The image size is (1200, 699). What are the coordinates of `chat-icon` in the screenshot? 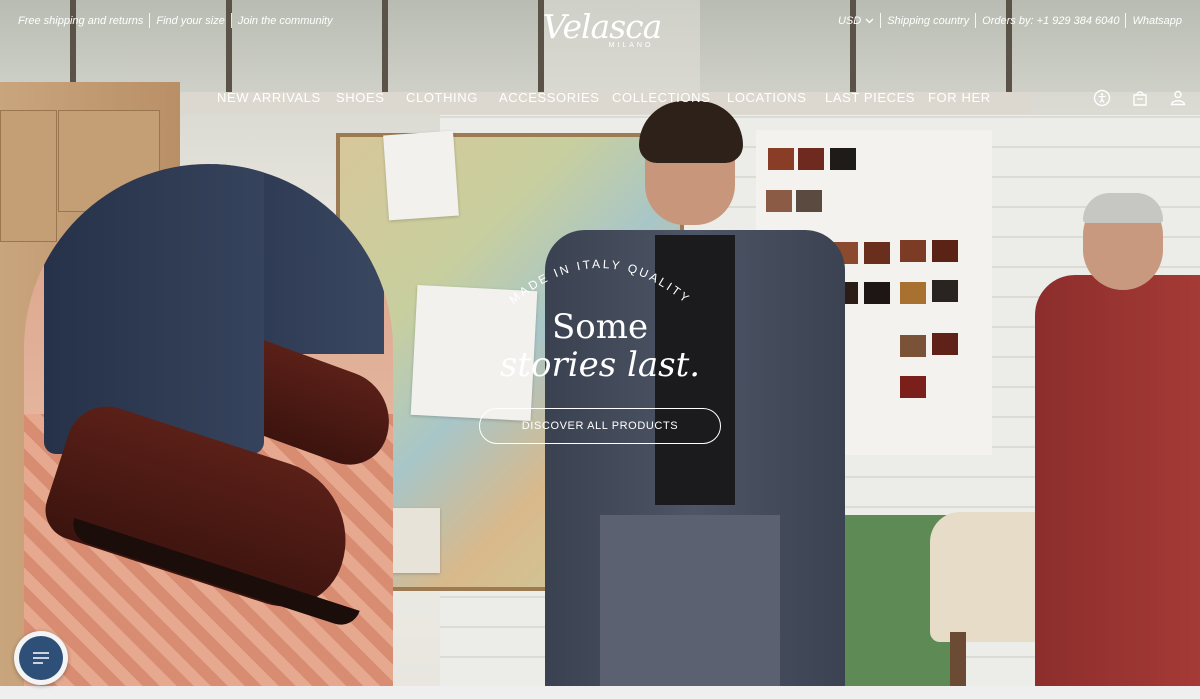 It's located at (41, 658).